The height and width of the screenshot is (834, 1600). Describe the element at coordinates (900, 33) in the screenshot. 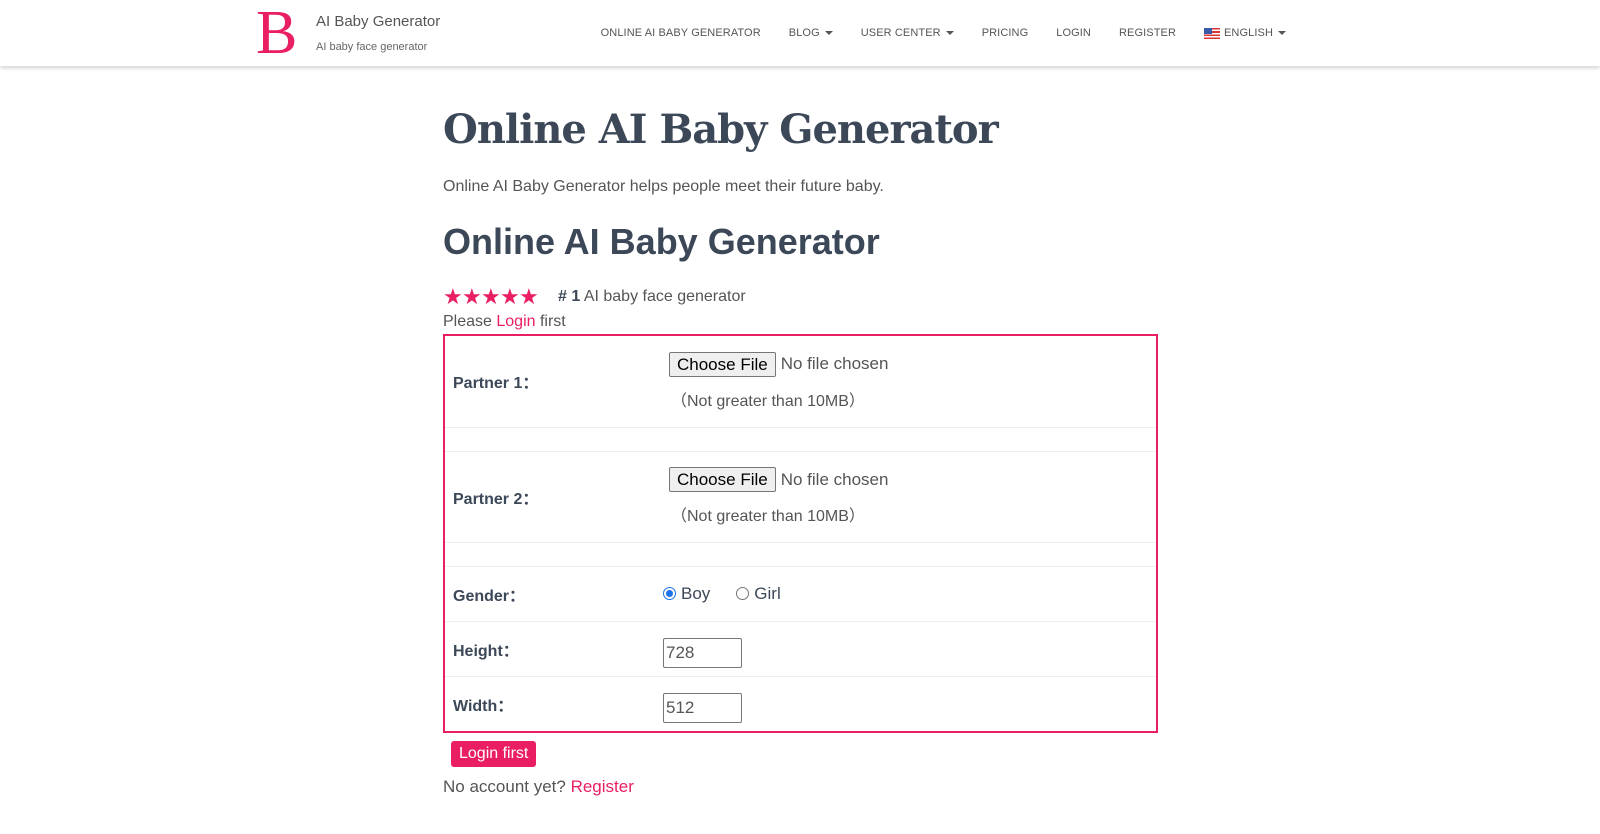

I see `nav-label: USER CENTER` at that location.